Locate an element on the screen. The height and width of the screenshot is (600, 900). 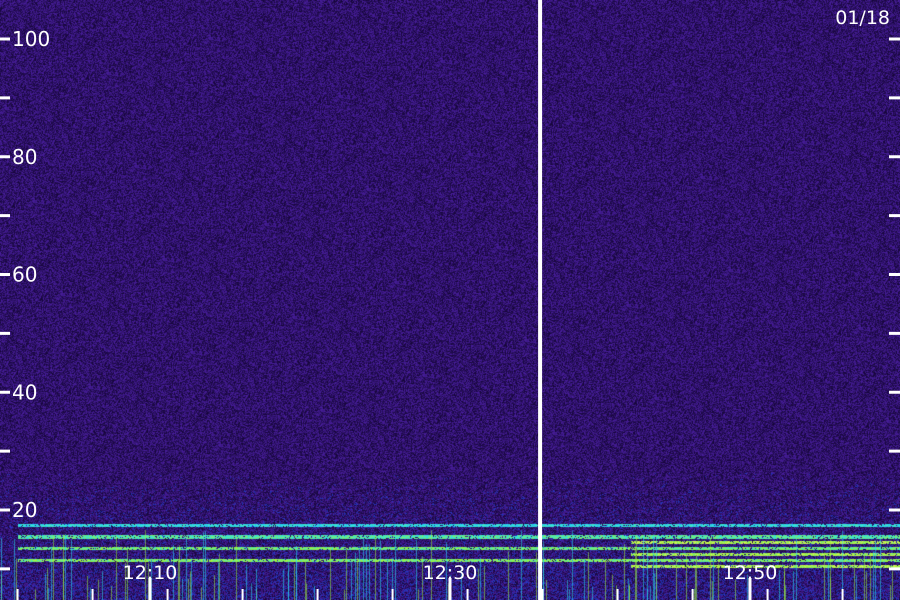
y-tick-label-100: 100 is located at coordinates (31, 39).